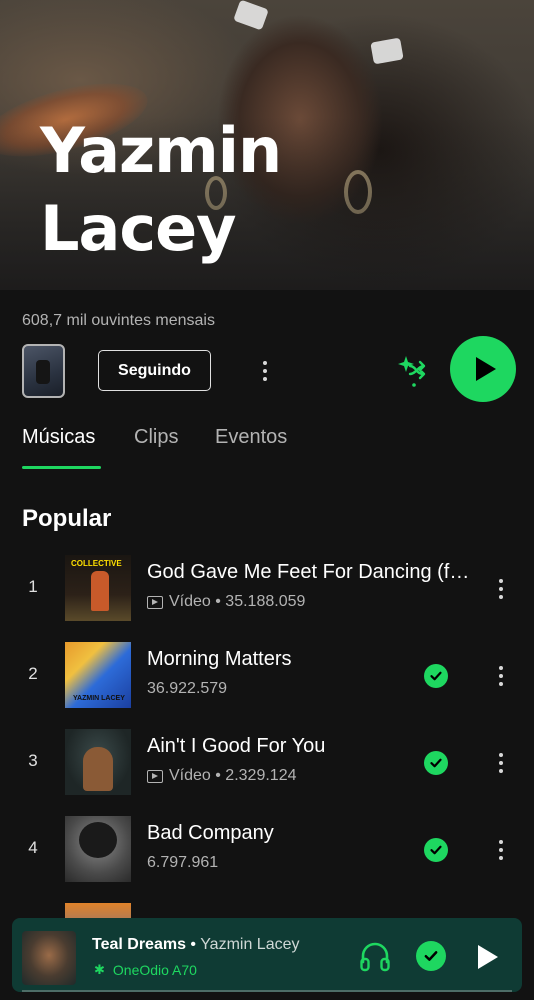 The height and width of the screenshot is (1000, 534). What do you see at coordinates (267, 955) in the screenshot?
I see `now-playing-bar: Teal Dreams • Yazmin Lacey ✱ OneOdio A70` at bounding box center [267, 955].